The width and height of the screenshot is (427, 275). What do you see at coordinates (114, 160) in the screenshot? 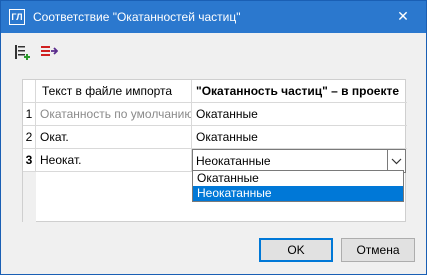
I see `import-text-cell: Неокат.` at bounding box center [114, 160].